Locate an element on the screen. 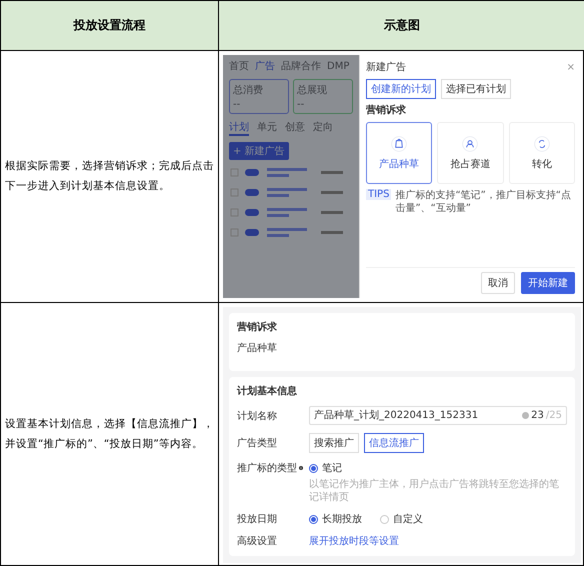 This screenshot has height=566, width=584. refresh-icon is located at coordinates (542, 144).